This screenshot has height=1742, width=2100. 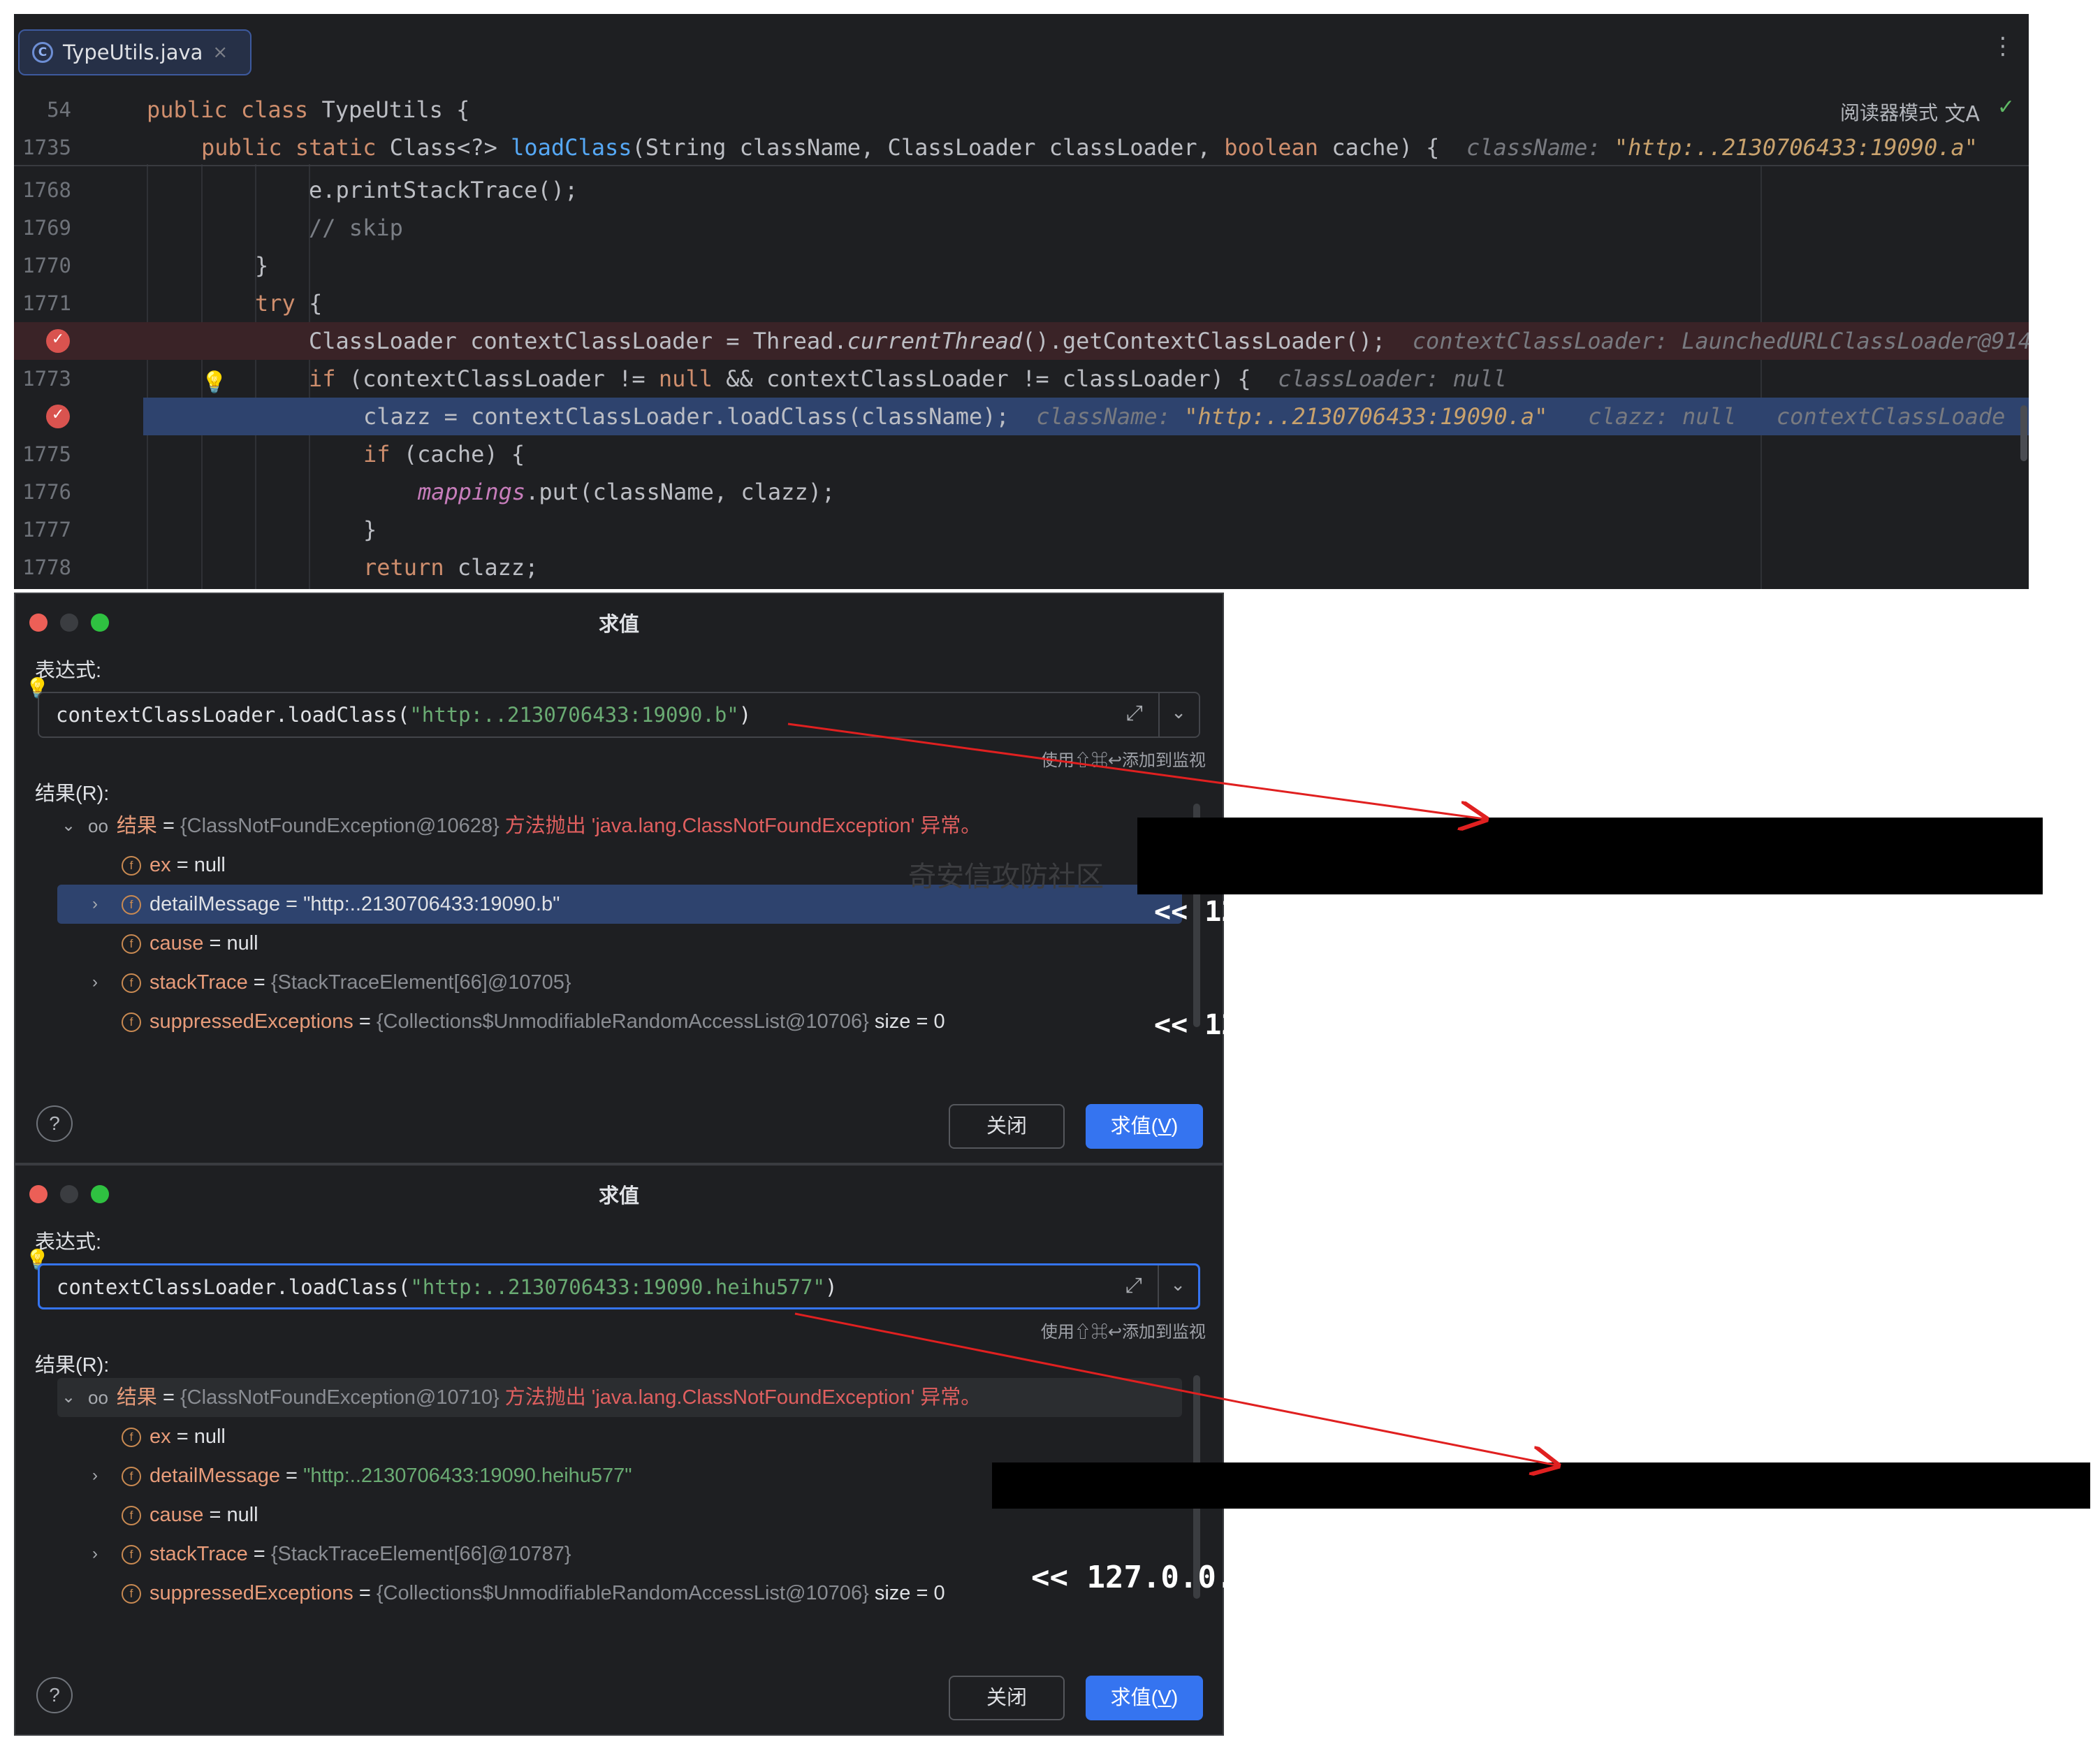 What do you see at coordinates (47, 147) in the screenshot?
I see `line-number: 1735` at bounding box center [47, 147].